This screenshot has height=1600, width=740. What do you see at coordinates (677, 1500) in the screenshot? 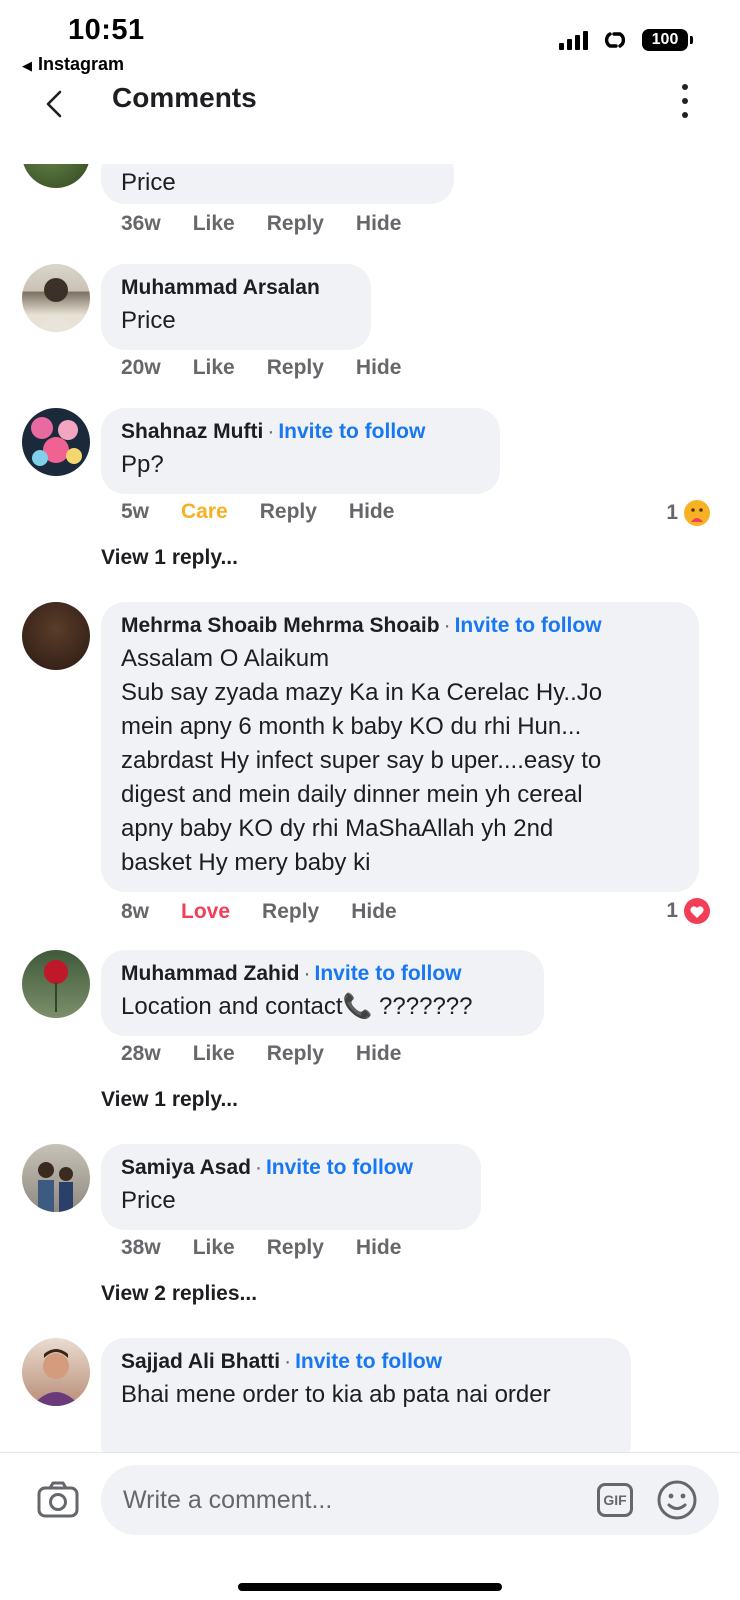
I see `emoji-picker-icon` at bounding box center [677, 1500].